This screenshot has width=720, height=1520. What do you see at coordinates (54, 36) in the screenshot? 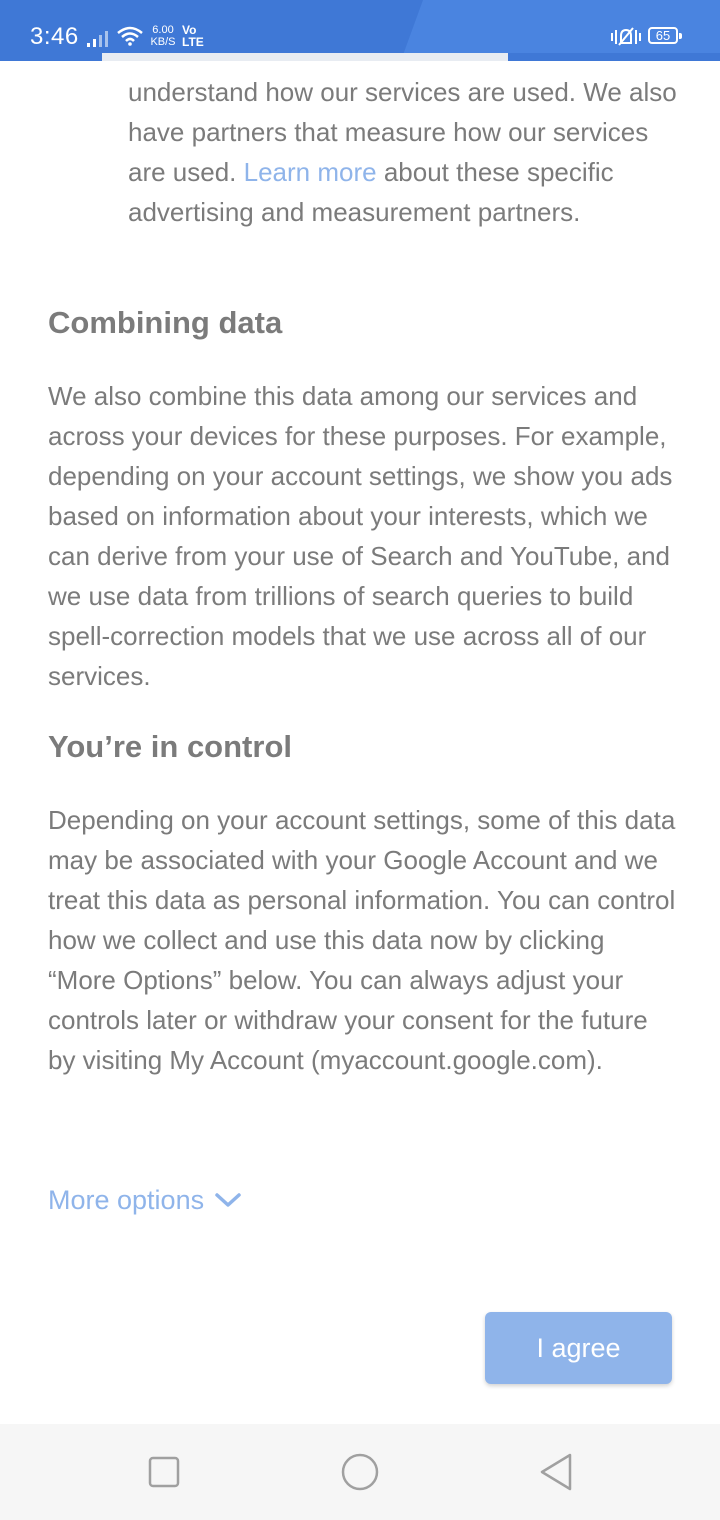
I see `status-time: 3:46` at bounding box center [54, 36].